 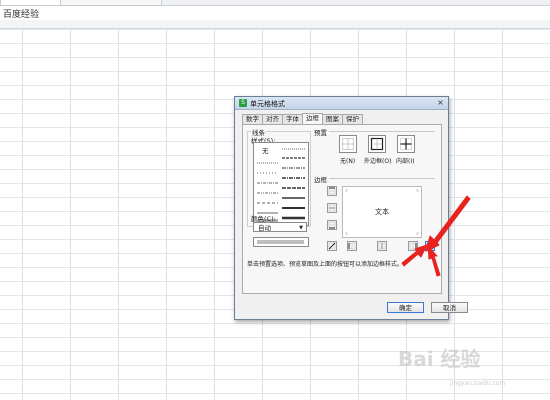 I want to click on watermark-url: jingyan.baidu.com, so click(x=478, y=383).